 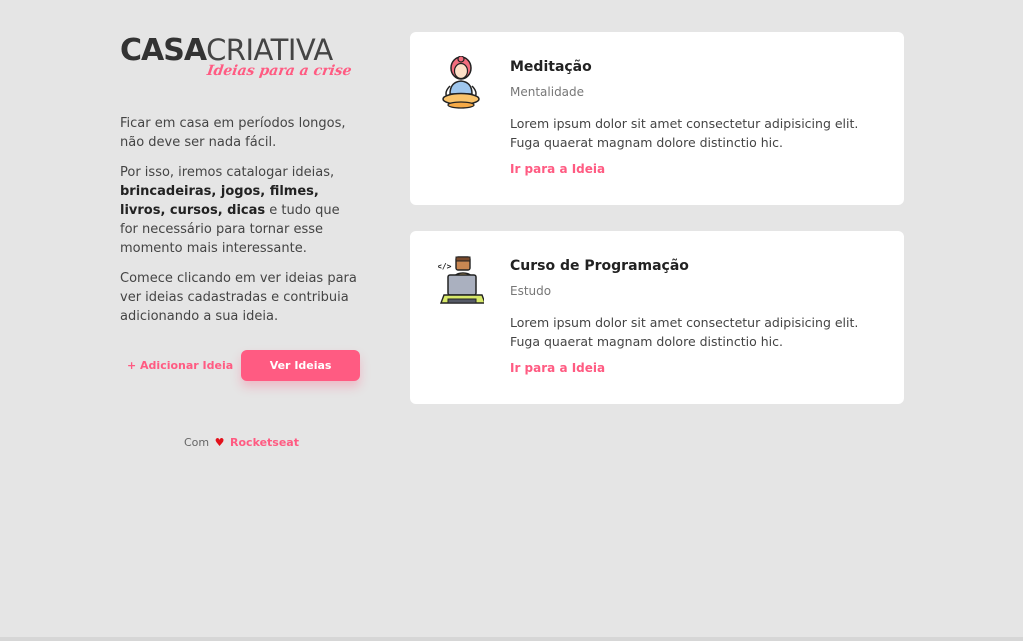 I want to click on card-category: Estudo, so click(x=531, y=291).